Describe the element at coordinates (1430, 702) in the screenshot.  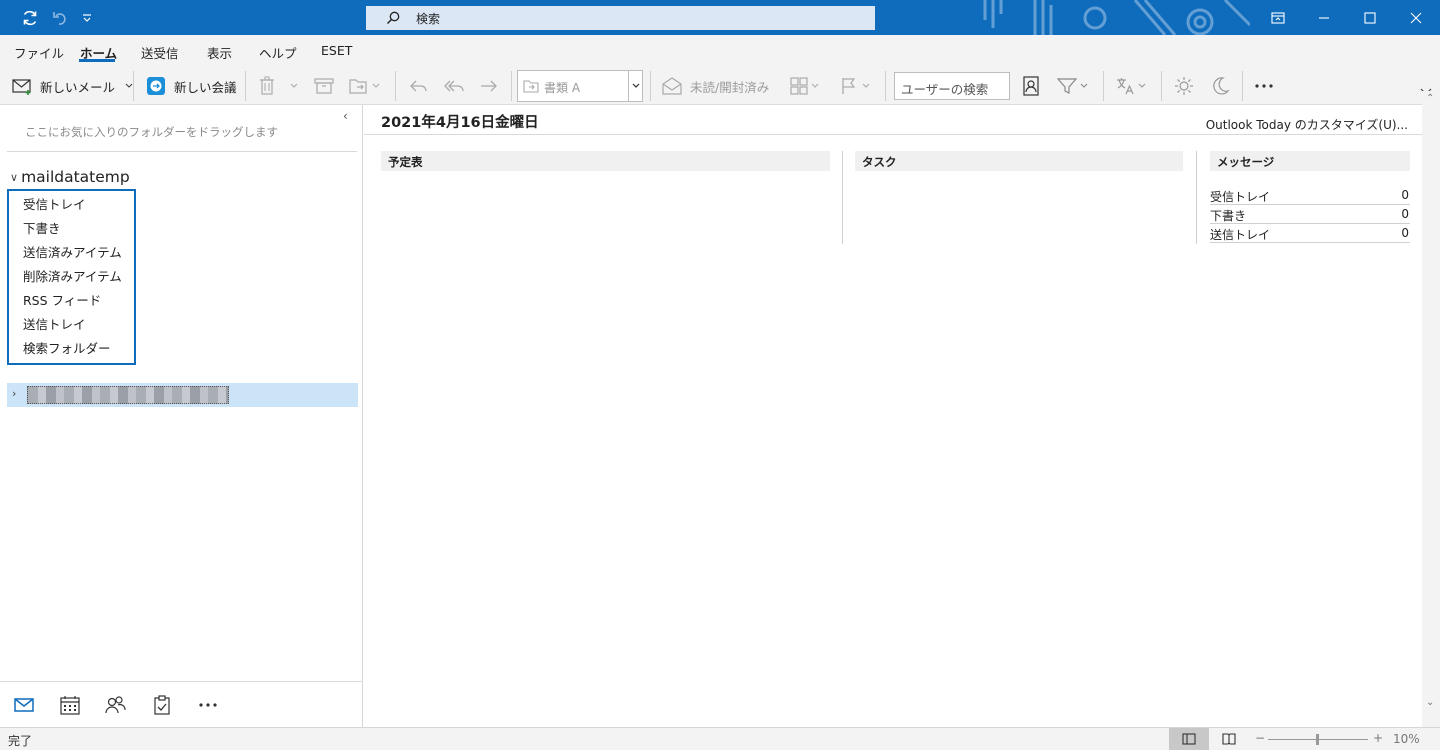
I see `scroll-down-icon: ⌄` at that location.